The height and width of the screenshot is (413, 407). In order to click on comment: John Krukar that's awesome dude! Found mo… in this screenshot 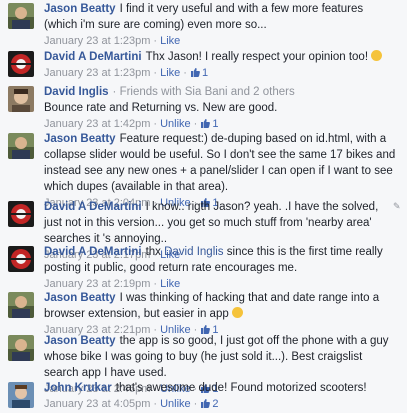, I will do `click(203, 396)`.